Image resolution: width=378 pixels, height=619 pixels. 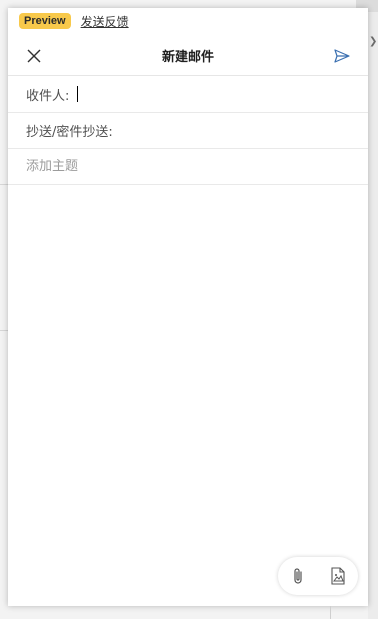 What do you see at coordinates (373, 41) in the screenshot?
I see `chevron-right-icon: ❯` at bounding box center [373, 41].